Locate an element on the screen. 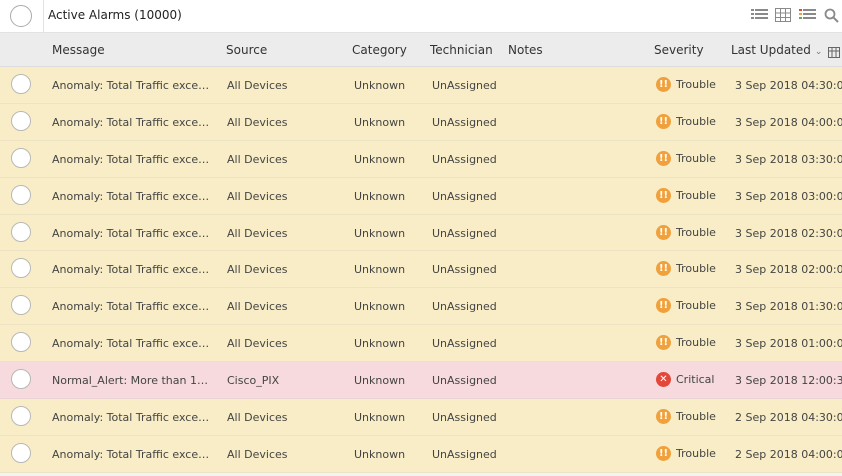 The image size is (842, 476). alarm-source: Cisco_PIX is located at coordinates (253, 381).